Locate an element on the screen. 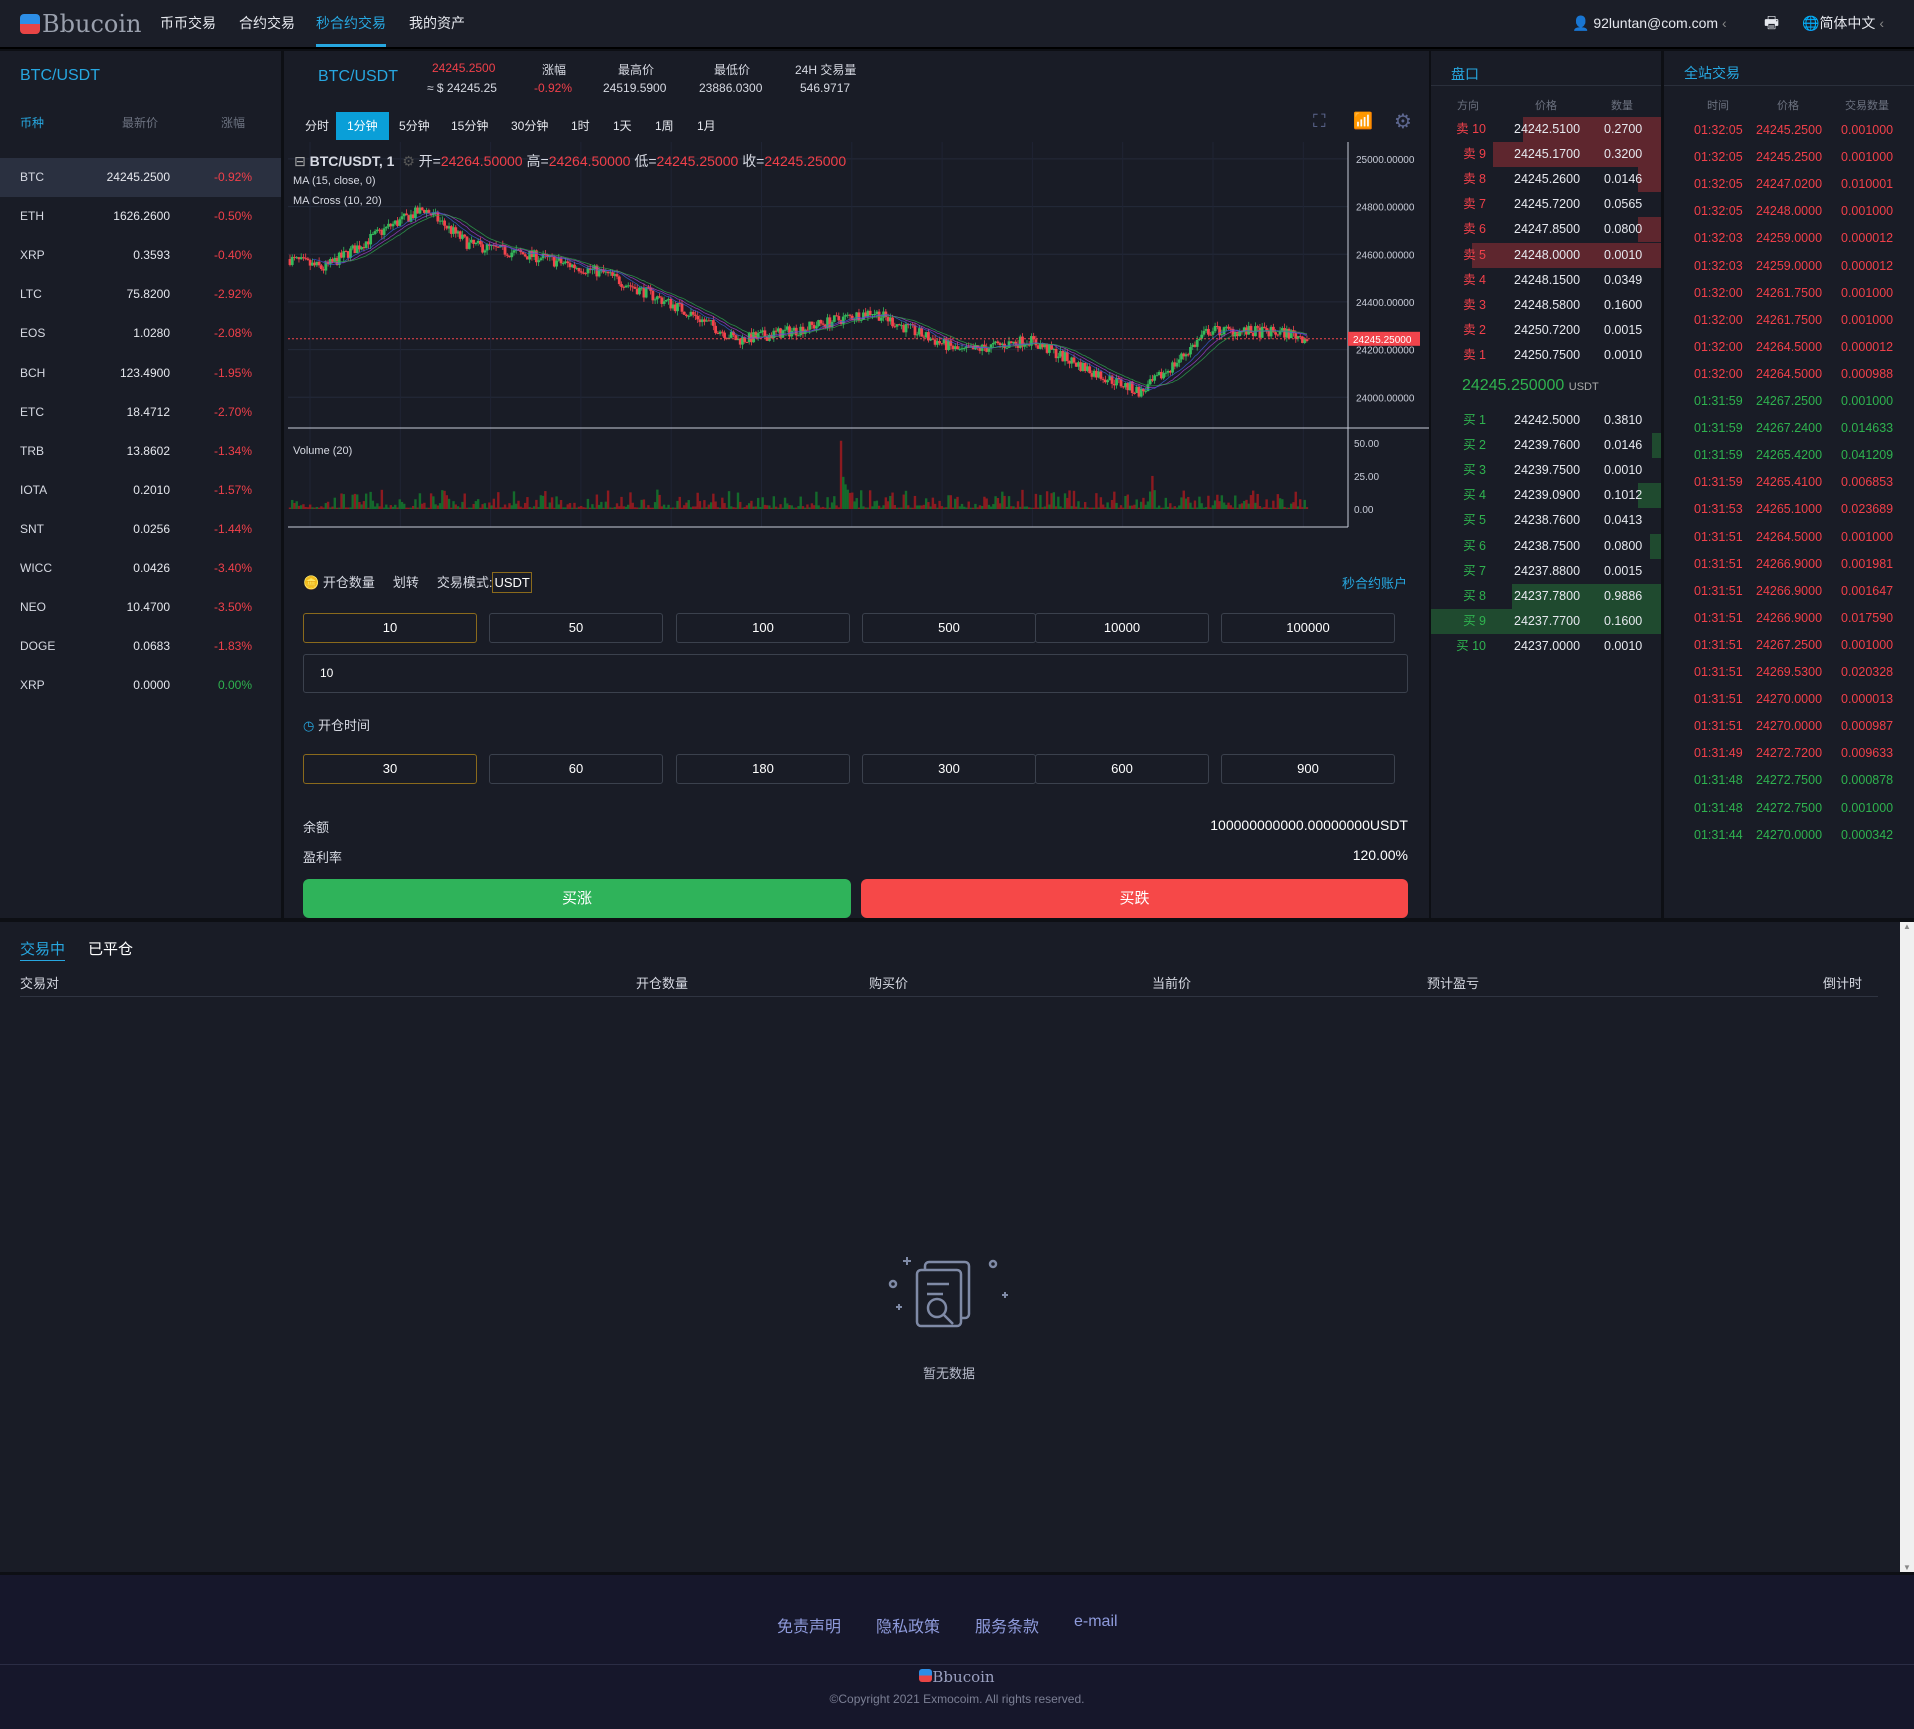 The width and height of the screenshot is (1914, 1729). duration-option: 300 is located at coordinates (949, 769).